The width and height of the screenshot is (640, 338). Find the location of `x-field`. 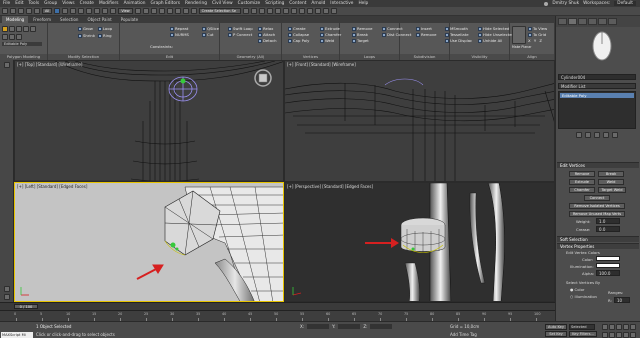

x-field is located at coordinates (318, 326).